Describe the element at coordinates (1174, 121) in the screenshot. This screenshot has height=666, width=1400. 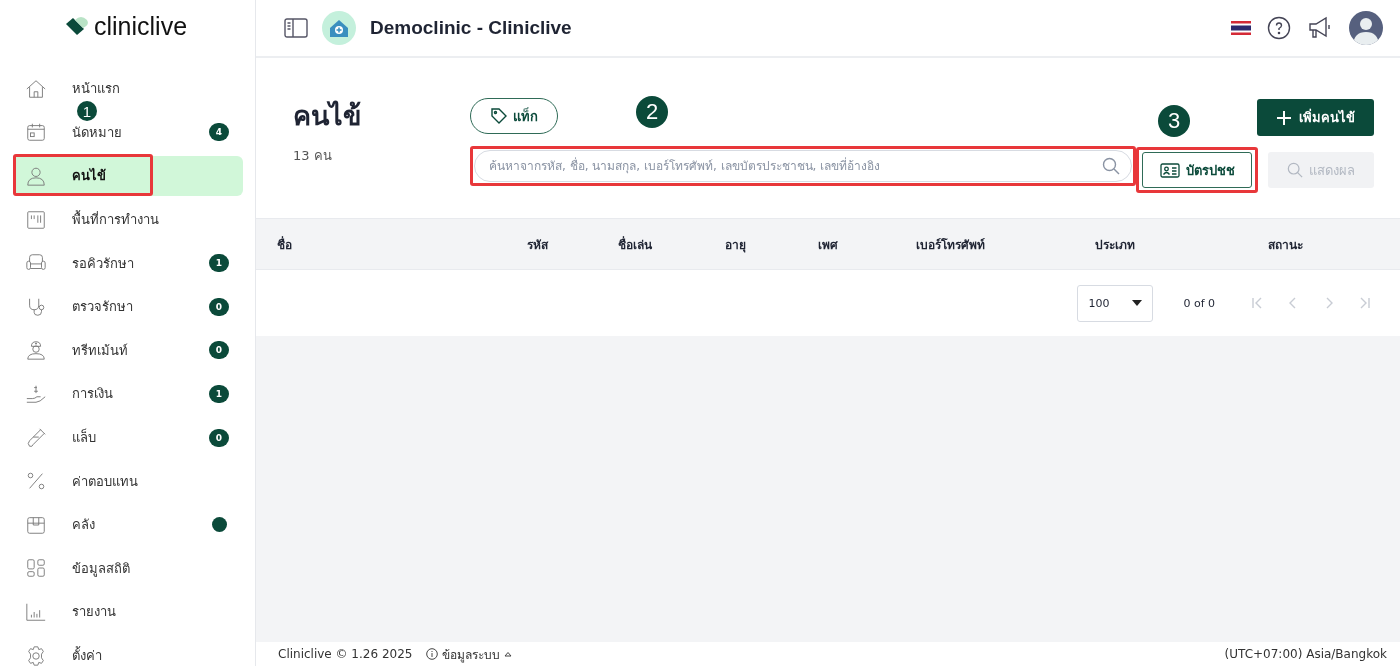
I see `step-marker: 3` at that location.